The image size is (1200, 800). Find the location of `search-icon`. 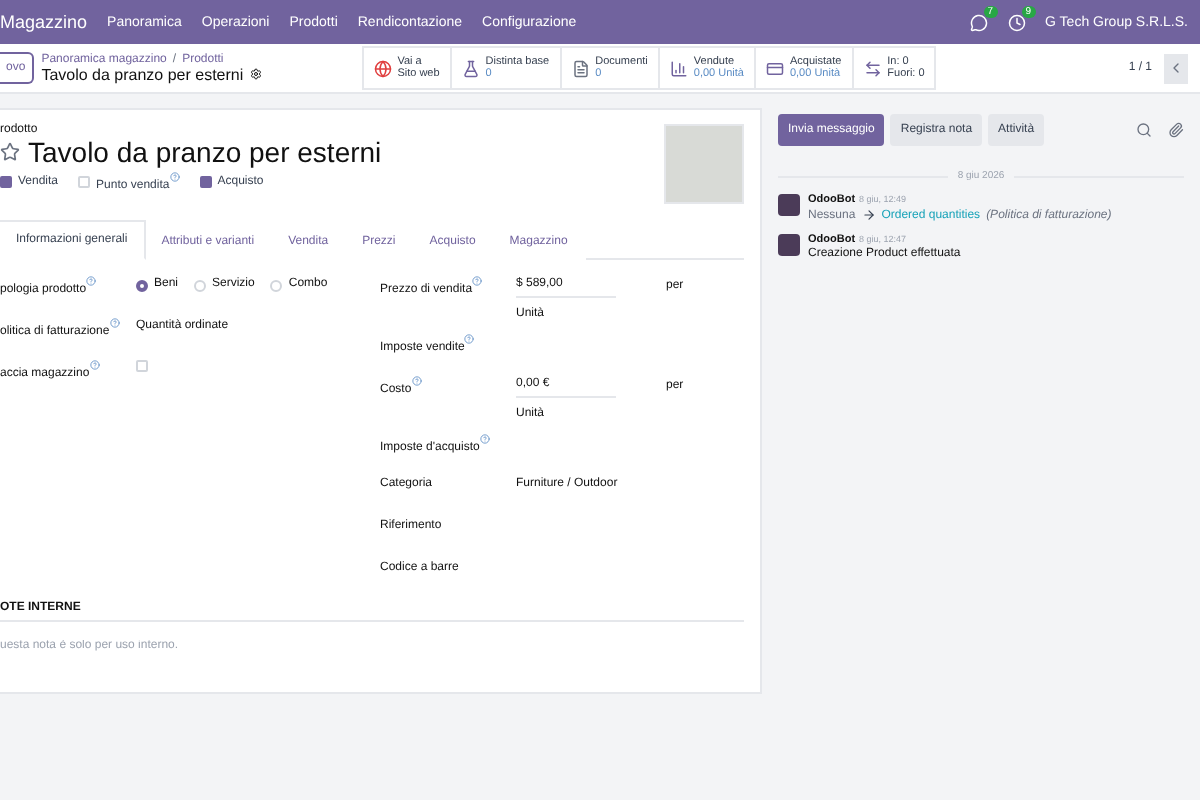

search-icon is located at coordinates (1144, 130).